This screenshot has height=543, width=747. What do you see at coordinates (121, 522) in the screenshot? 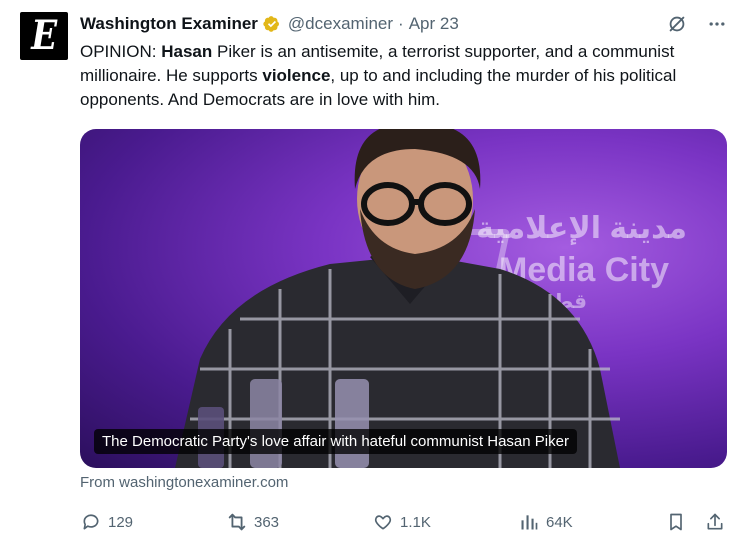
I see `reply-count: 129` at bounding box center [121, 522].